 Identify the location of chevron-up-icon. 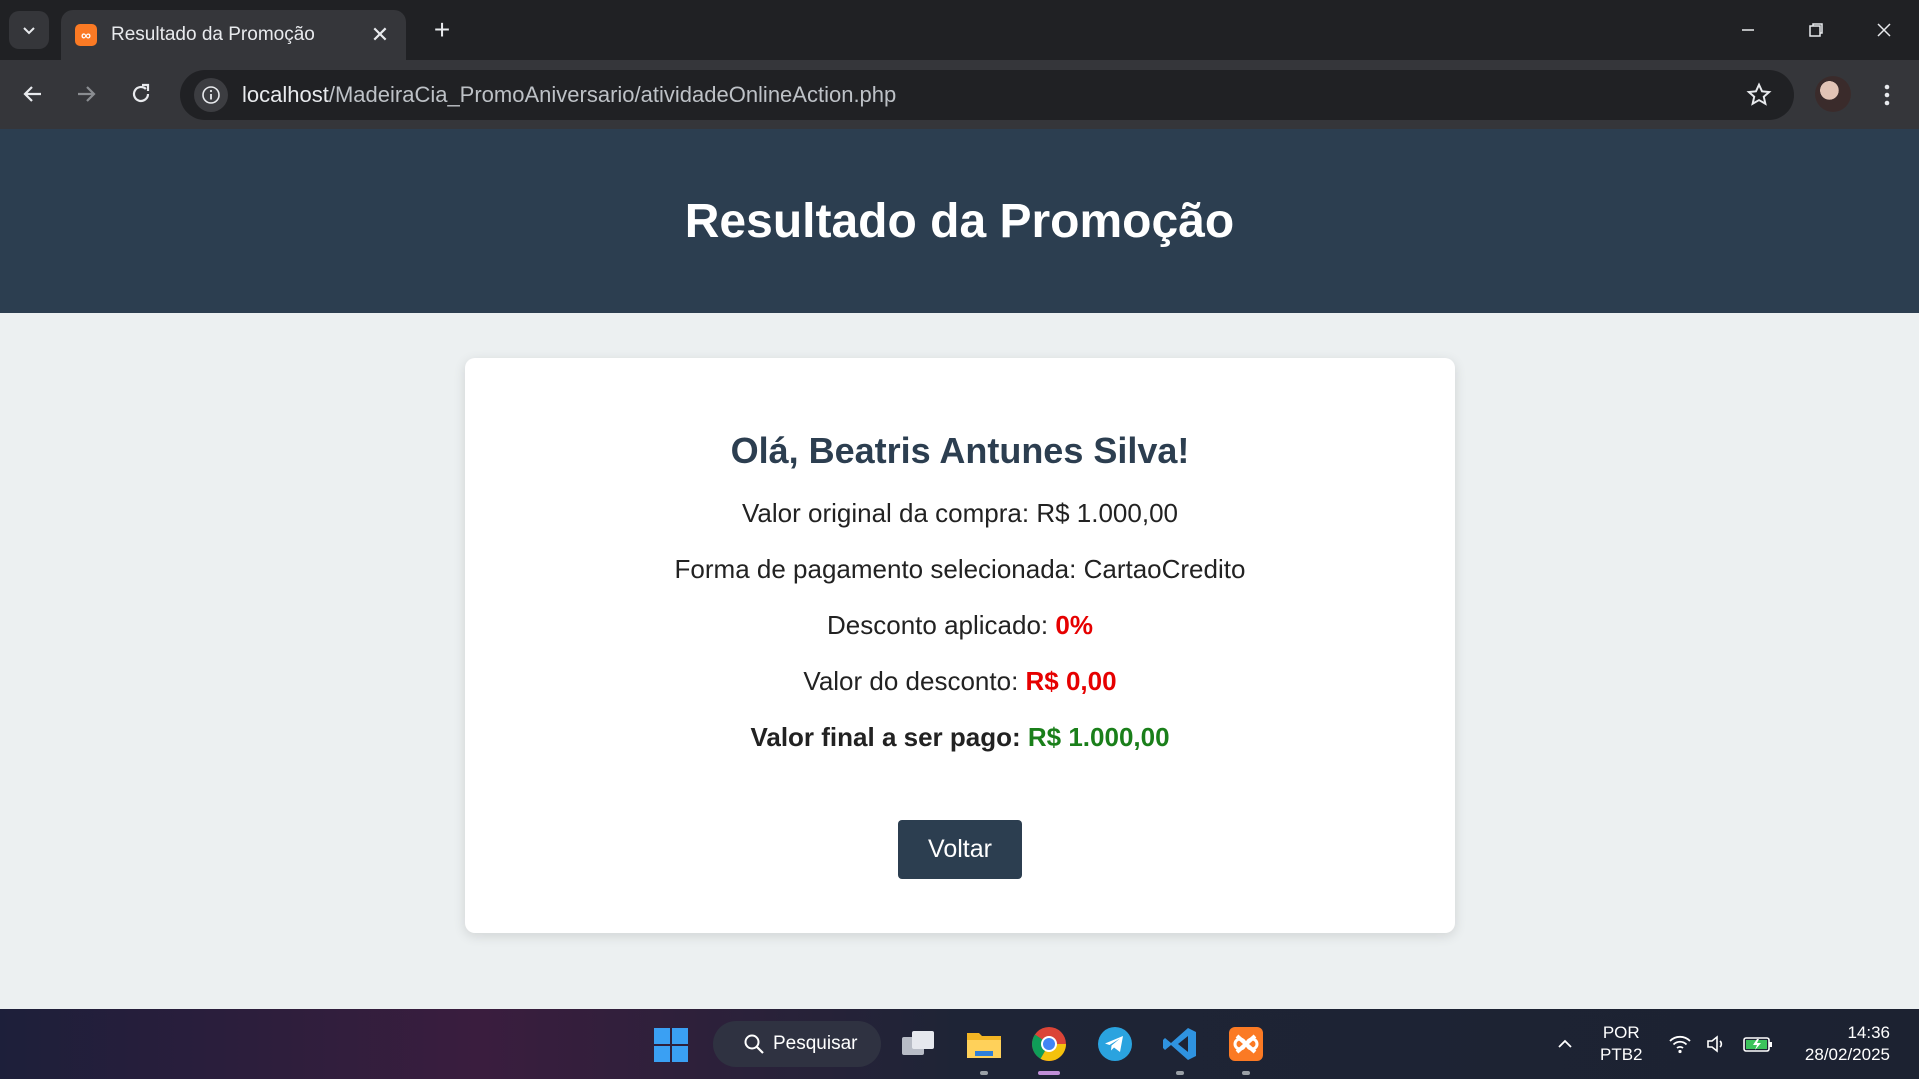
(1565, 1043).